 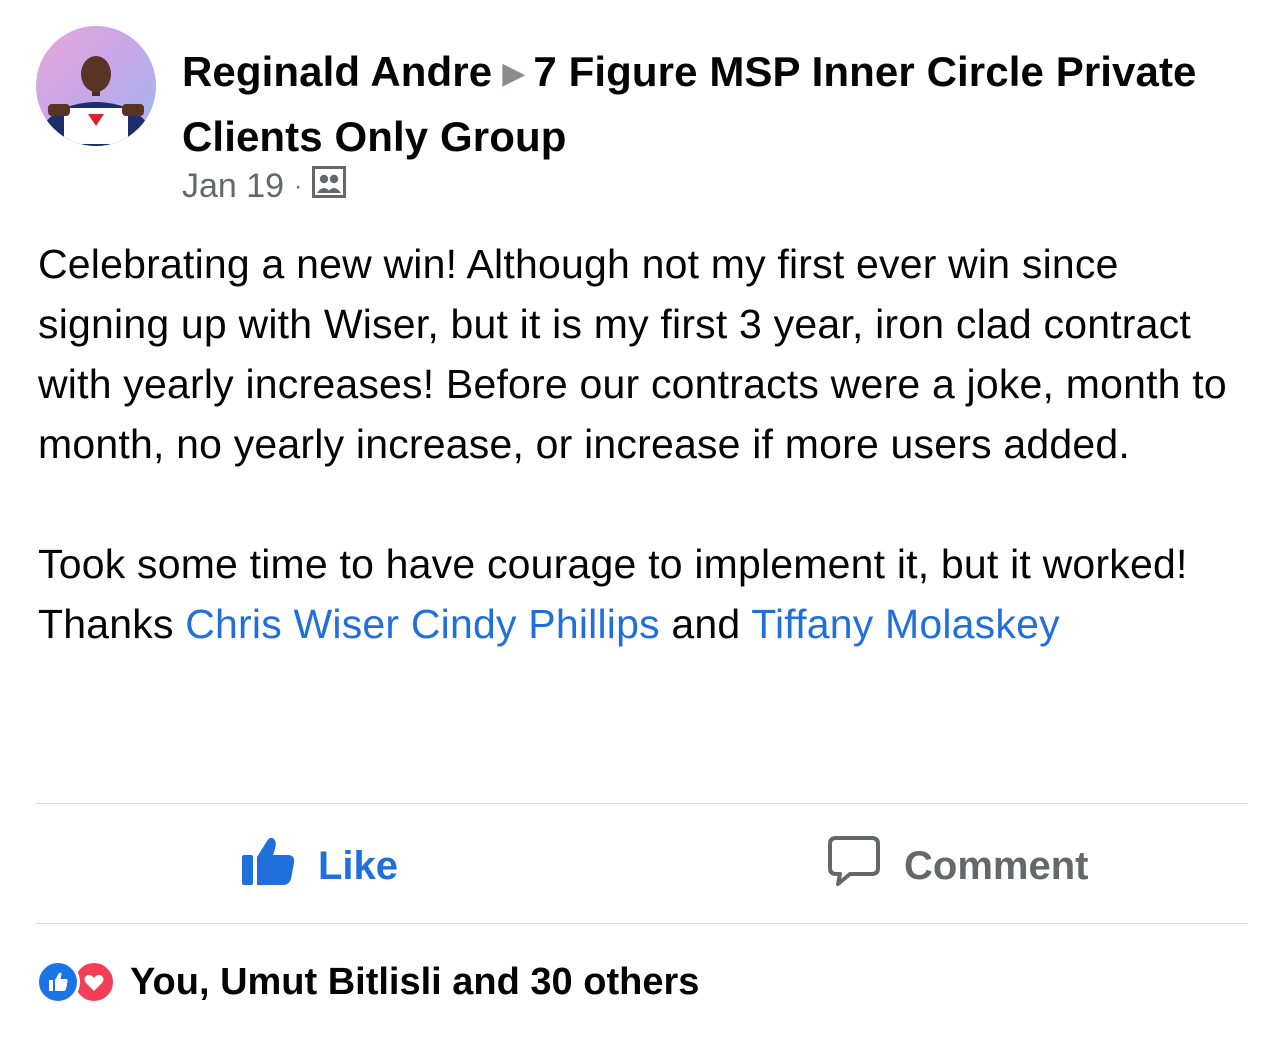 What do you see at coordinates (854, 866) in the screenshot?
I see `comment-bubble-icon` at bounding box center [854, 866].